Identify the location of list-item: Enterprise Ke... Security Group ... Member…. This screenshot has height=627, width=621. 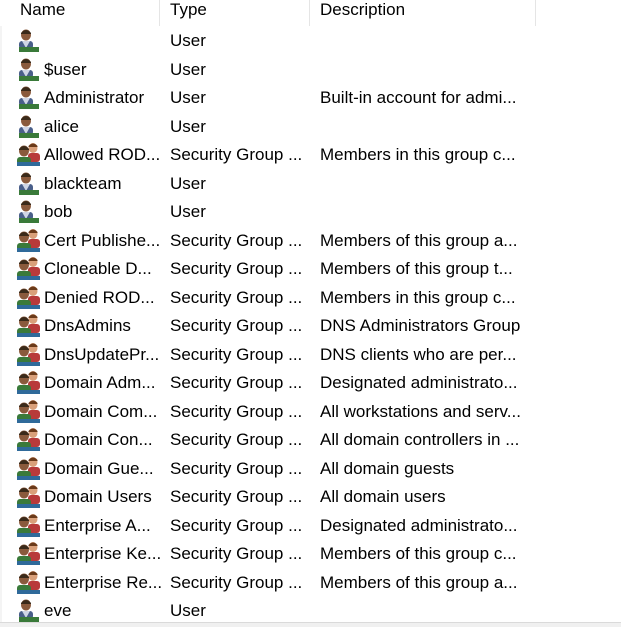
(310, 554).